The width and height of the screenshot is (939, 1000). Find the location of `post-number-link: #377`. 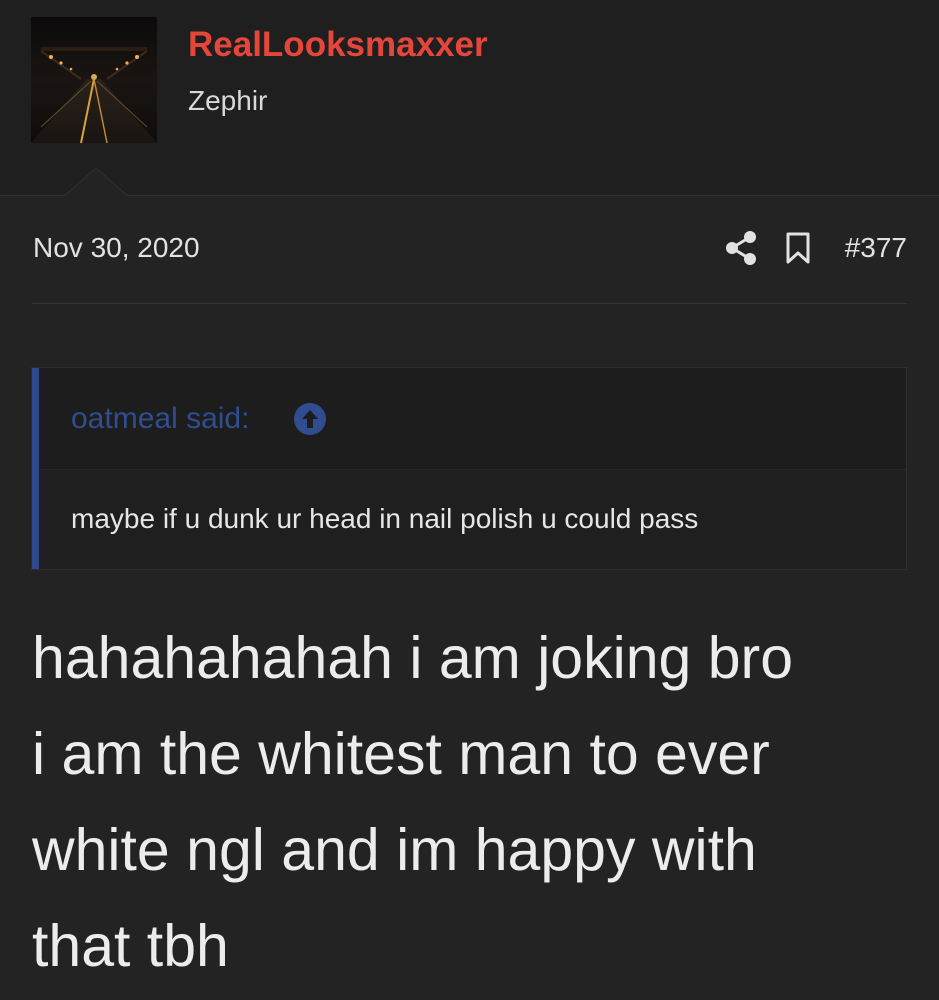

post-number-link: #377 is located at coordinates (876, 248).